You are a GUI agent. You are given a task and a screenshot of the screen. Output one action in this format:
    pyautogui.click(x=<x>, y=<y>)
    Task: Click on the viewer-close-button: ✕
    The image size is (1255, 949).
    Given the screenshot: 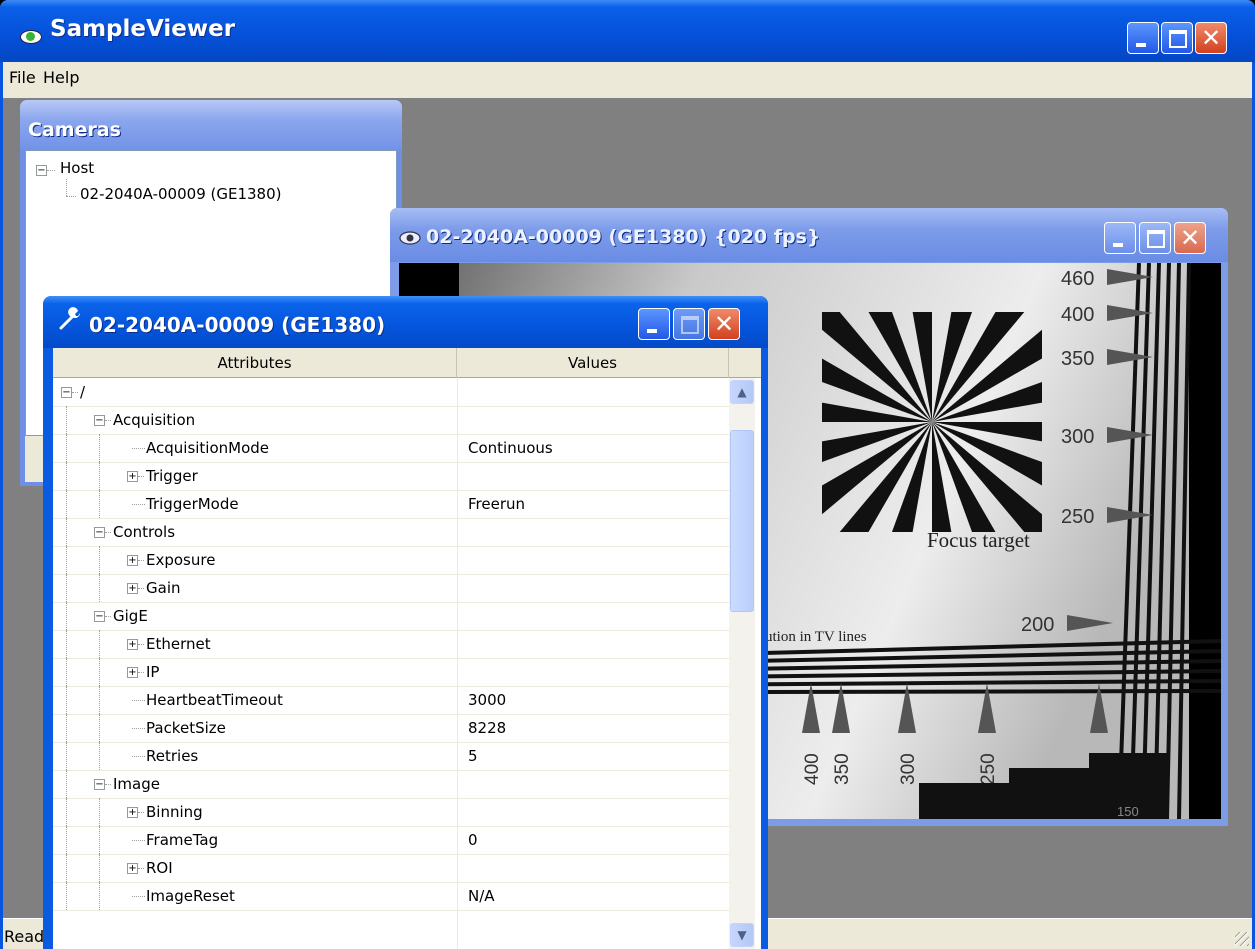 What is the action you would take?
    pyautogui.click(x=1190, y=238)
    